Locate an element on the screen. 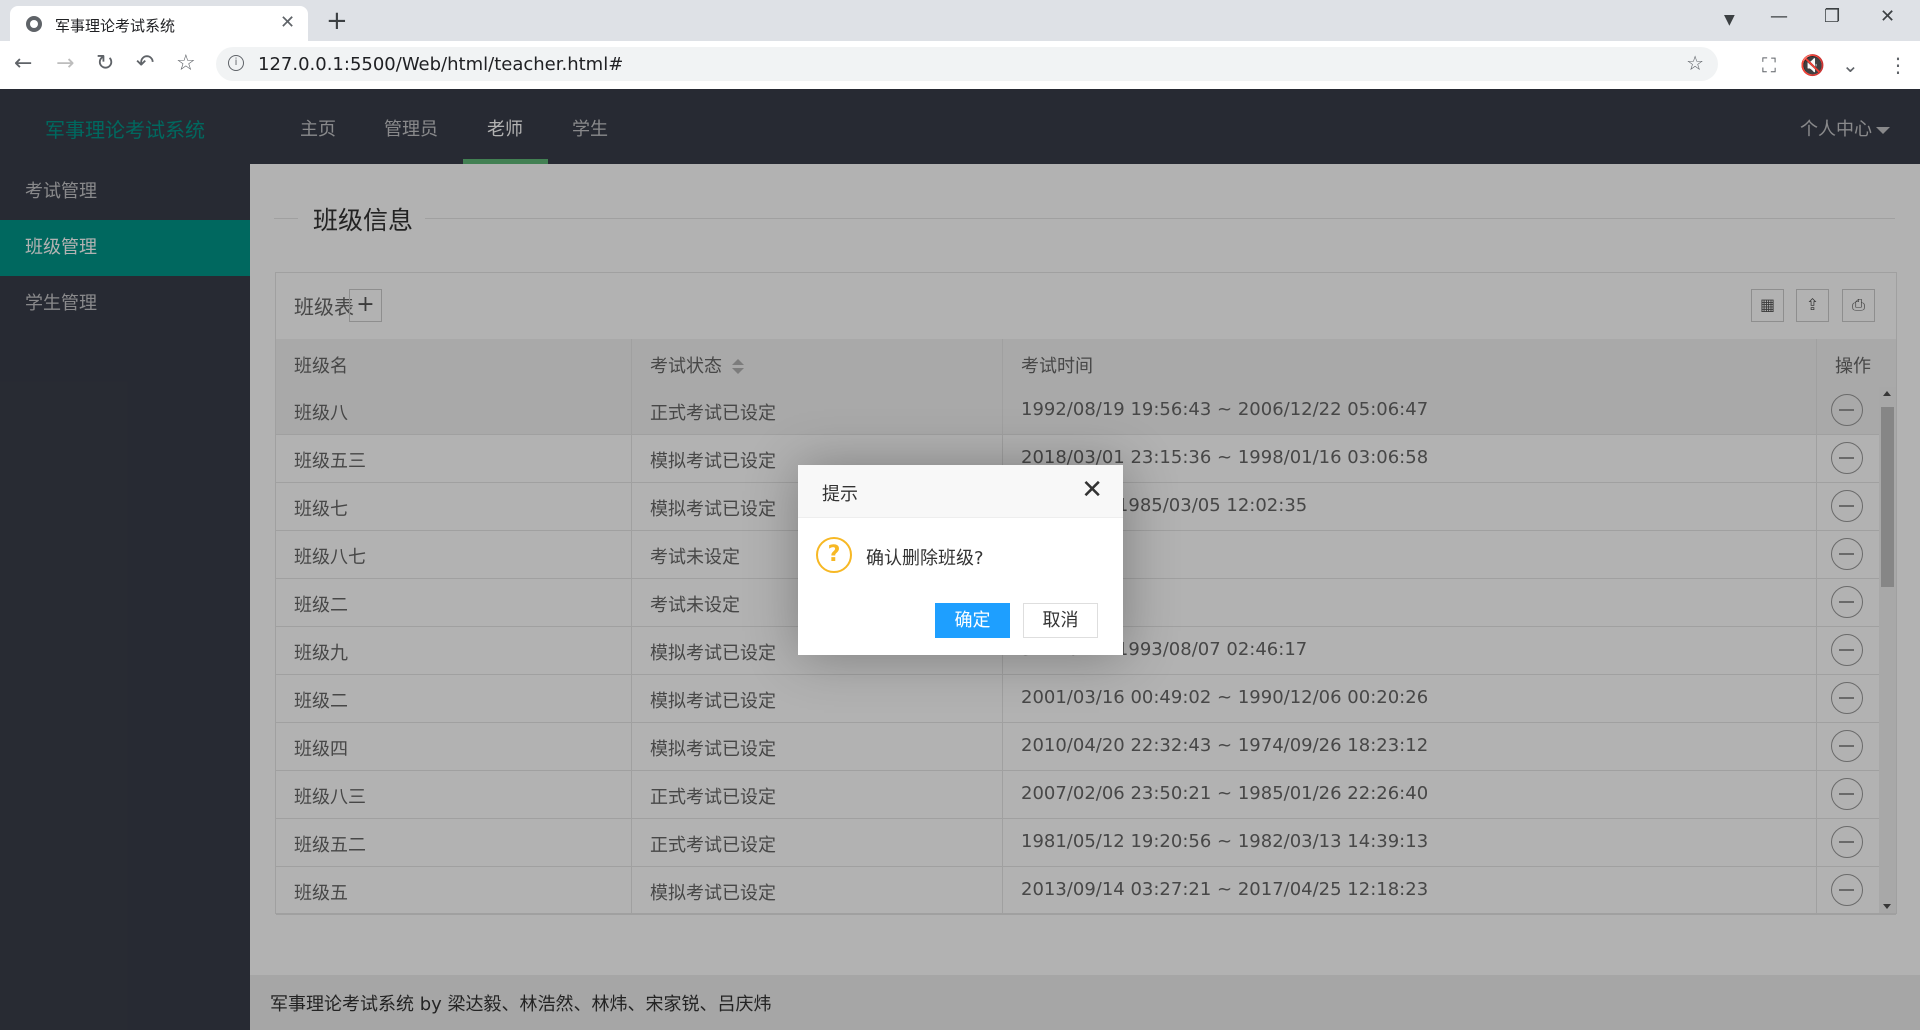  menu-icon: ⋮ is located at coordinates (1898, 65).